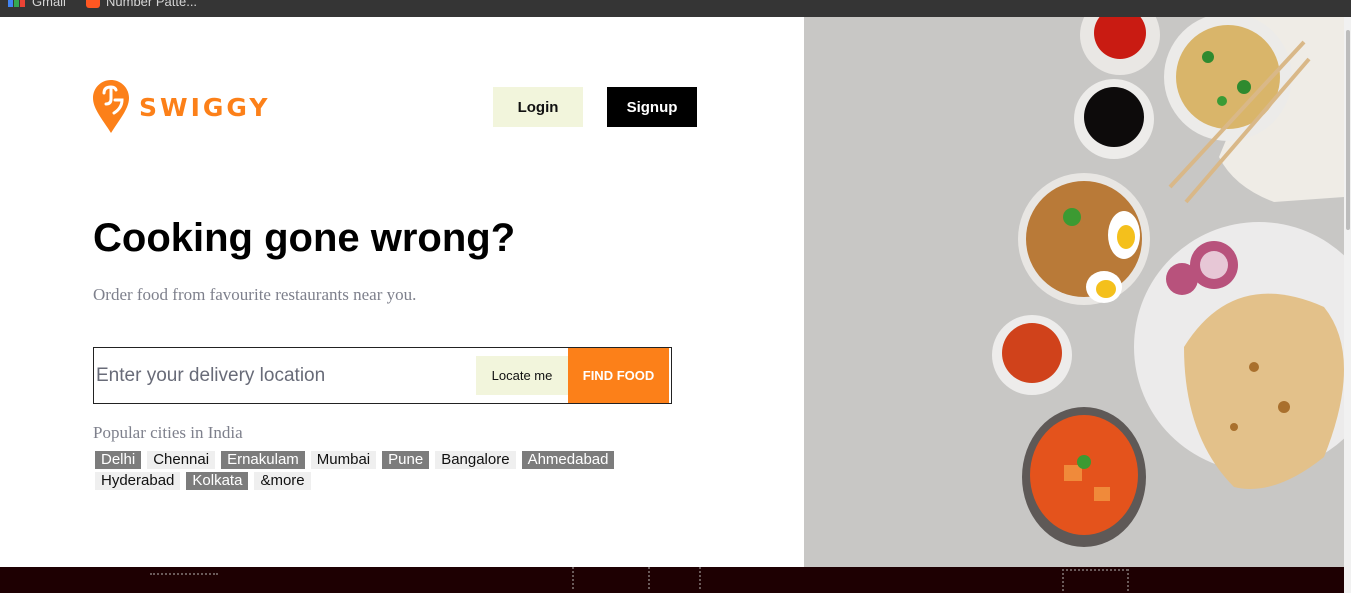 This screenshot has width=1351, height=593. What do you see at coordinates (168, 432) in the screenshot?
I see `popular-cities-heading: Popular cities in India` at bounding box center [168, 432].